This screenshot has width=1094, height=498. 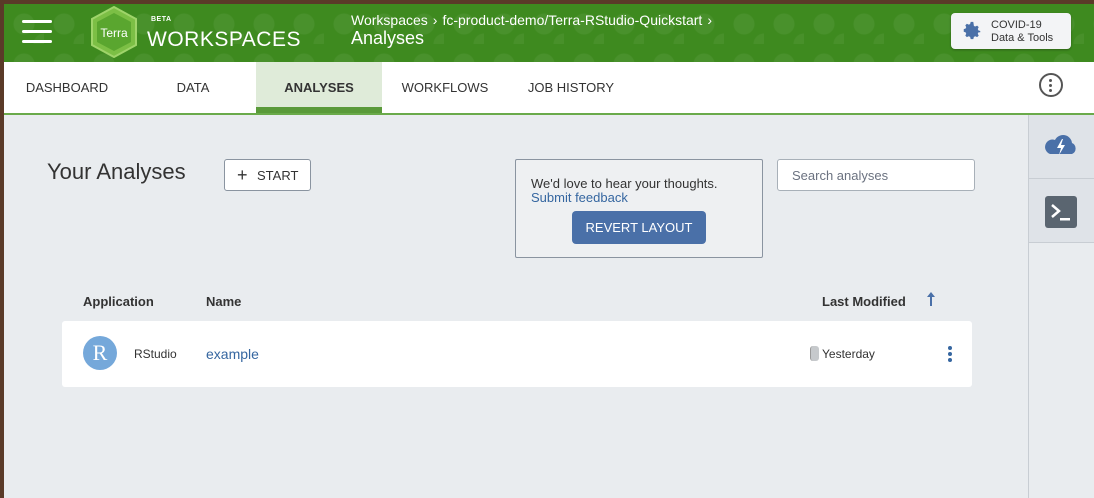 I want to click on row-kebab-icon, so click(x=950, y=354).